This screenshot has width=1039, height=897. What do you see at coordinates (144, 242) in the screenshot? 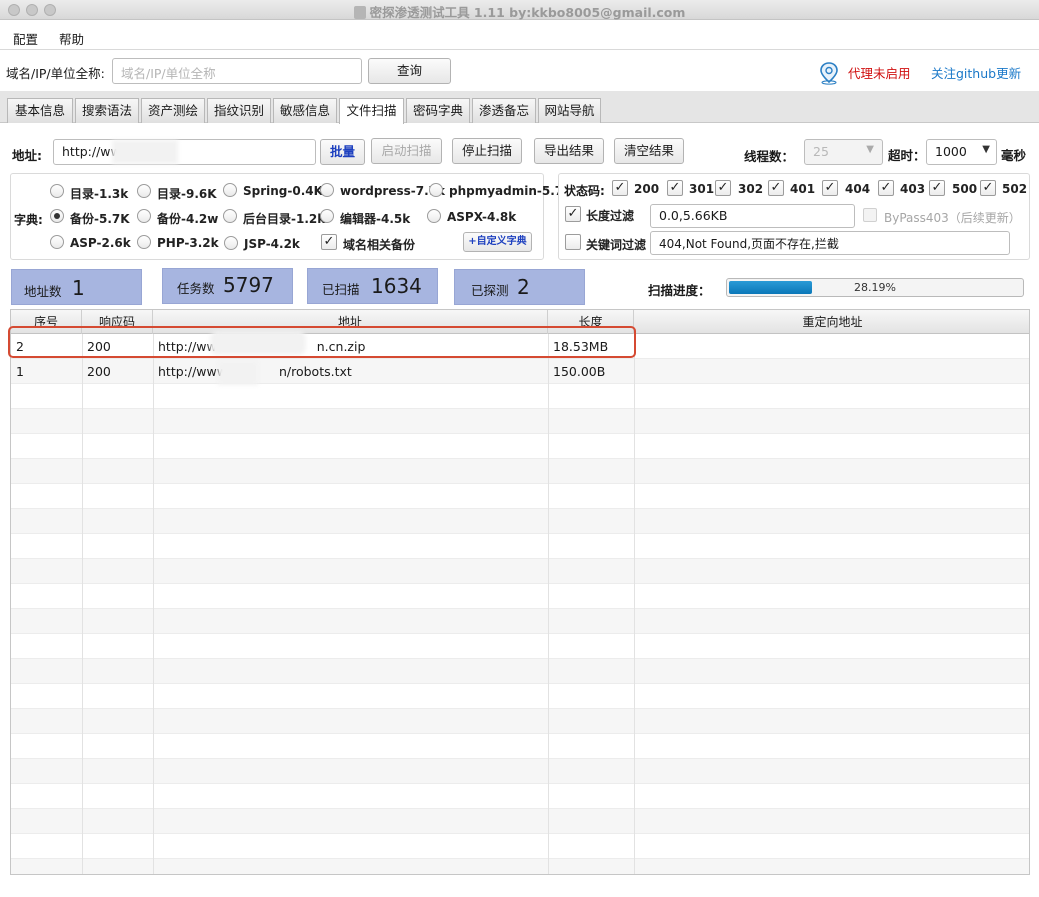
I see `dict-radio-php` at bounding box center [144, 242].